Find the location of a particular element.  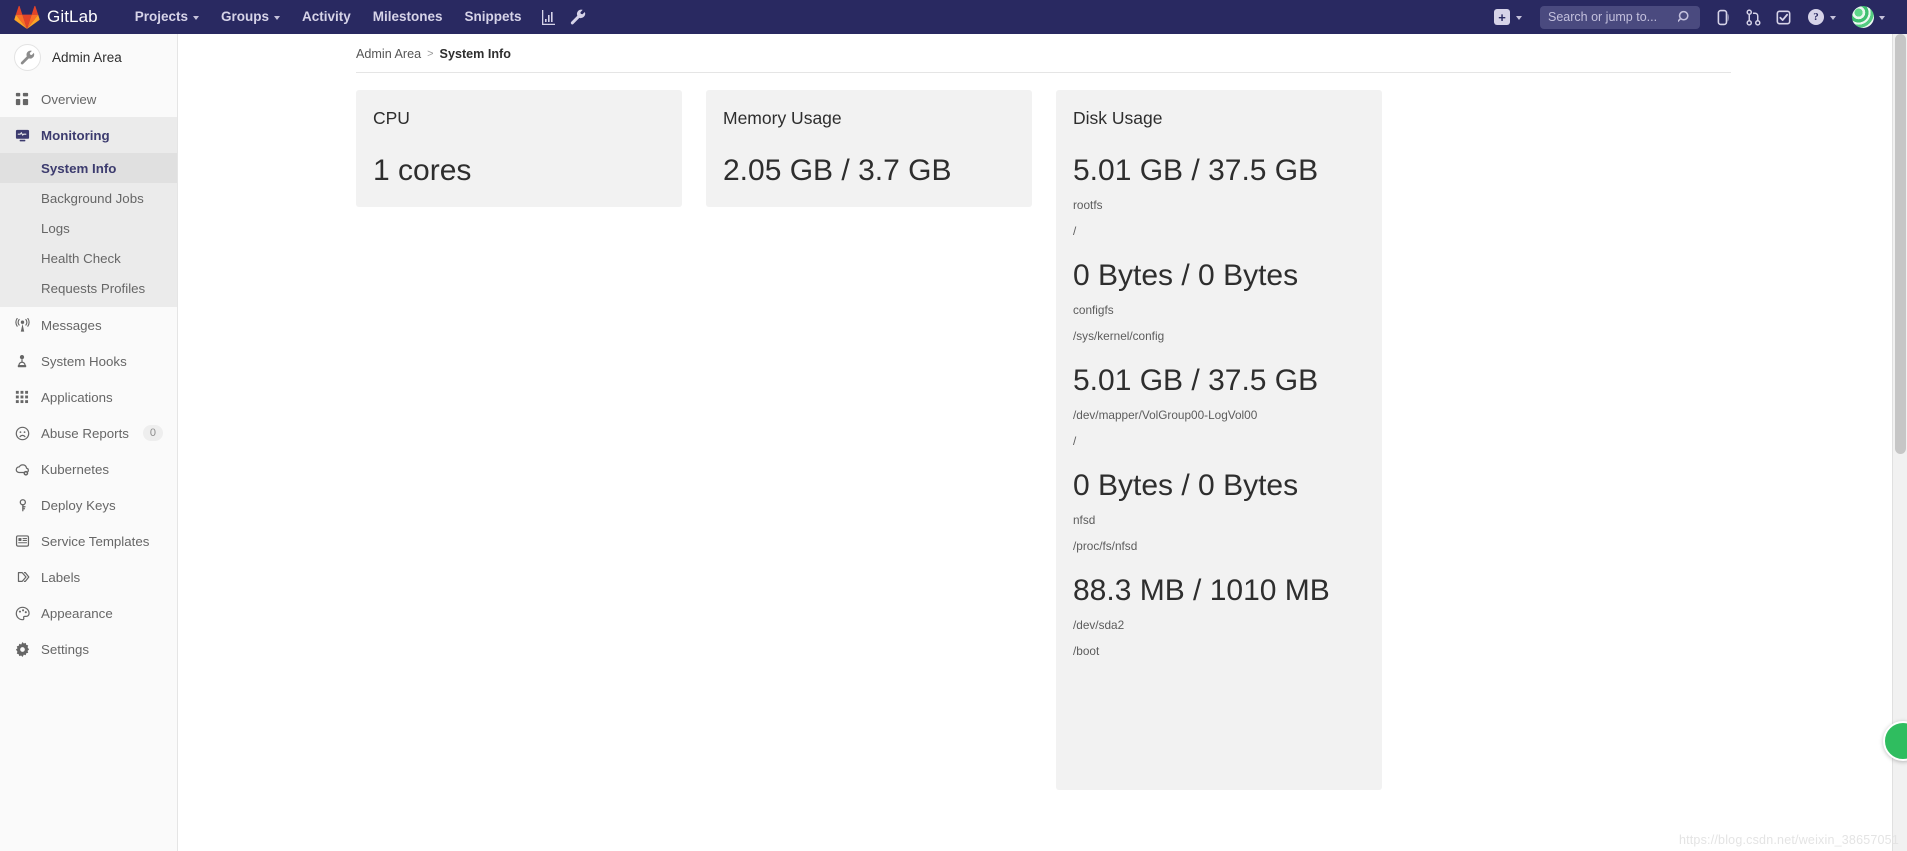

sidebar-subitem-requests-profiles: Requests Profiles is located at coordinates (88, 288).